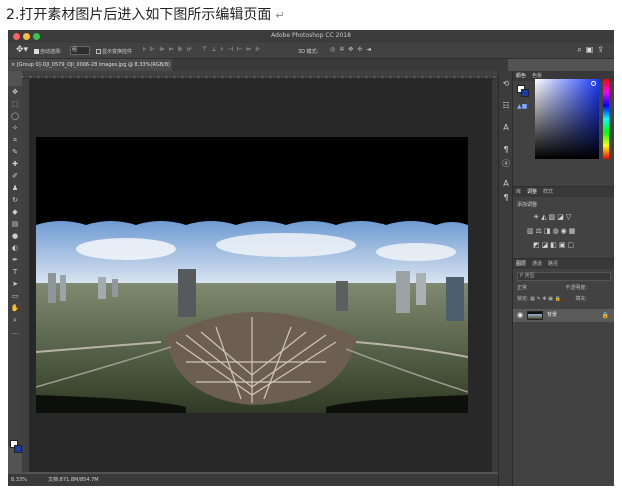 The width and height of the screenshot is (622, 488). What do you see at coordinates (22, 50) in the screenshot?
I see `move-tool-icon: ✥▾` at bounding box center [22, 50].